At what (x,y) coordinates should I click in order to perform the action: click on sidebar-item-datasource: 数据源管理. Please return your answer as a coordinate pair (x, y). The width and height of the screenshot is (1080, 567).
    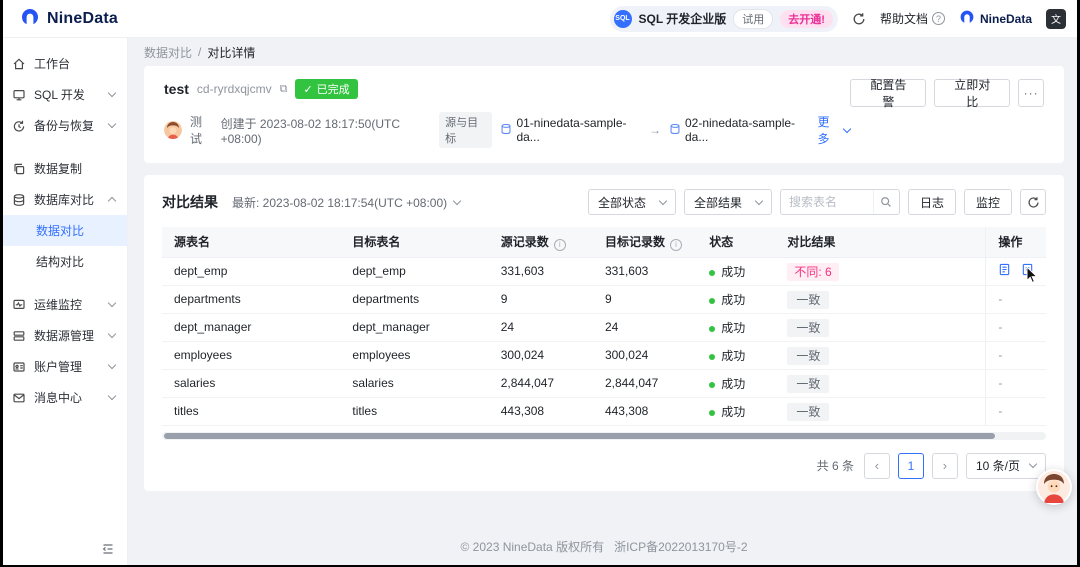
    Looking at the image, I should click on (63, 335).